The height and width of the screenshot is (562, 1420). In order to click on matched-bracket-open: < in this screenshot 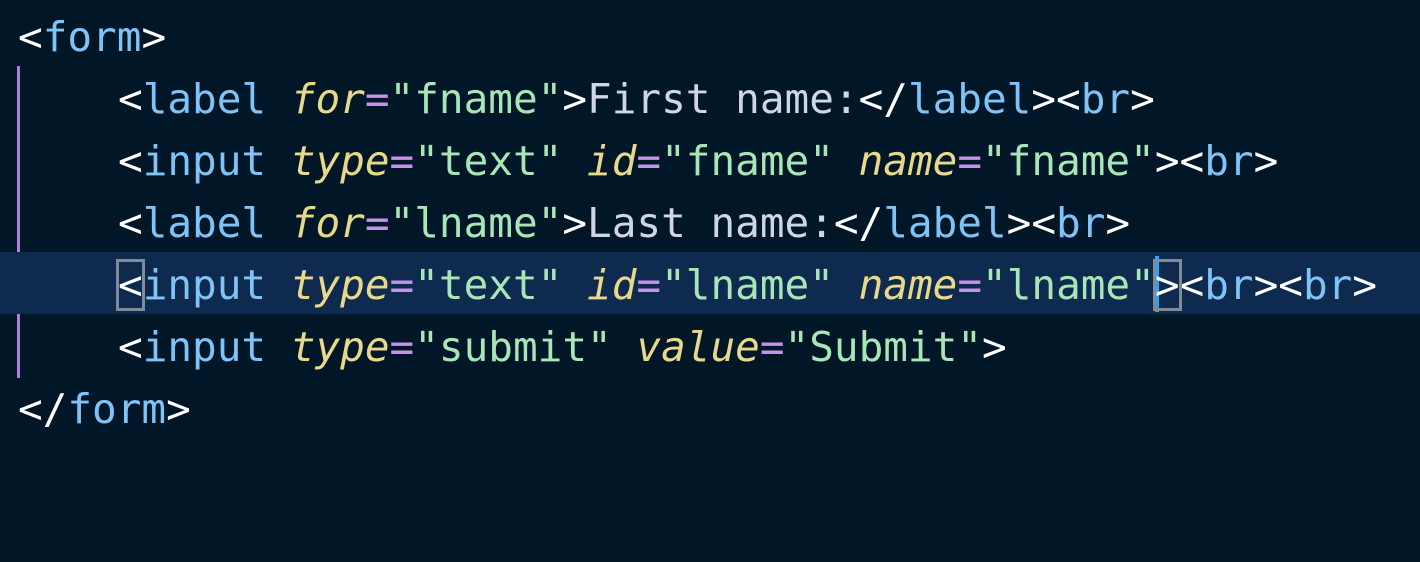, I will do `click(130, 285)`.